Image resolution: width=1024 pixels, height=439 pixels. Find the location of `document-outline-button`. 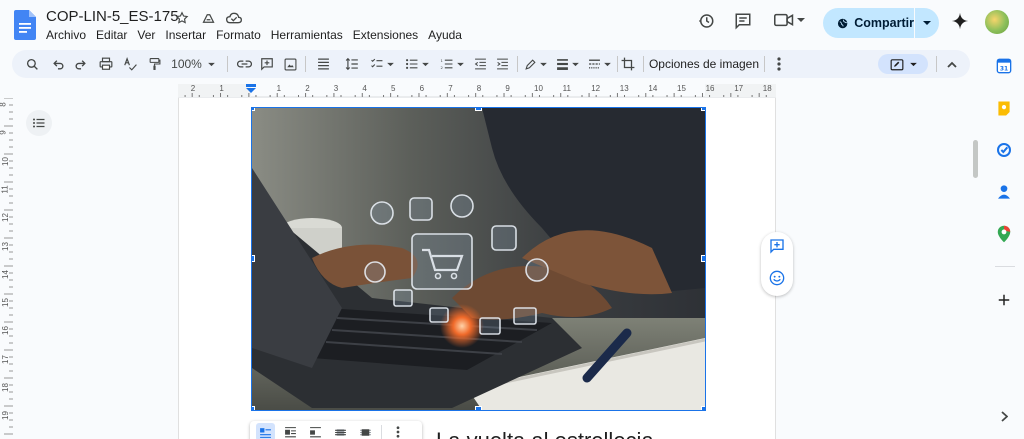

document-outline-button is located at coordinates (39, 123).